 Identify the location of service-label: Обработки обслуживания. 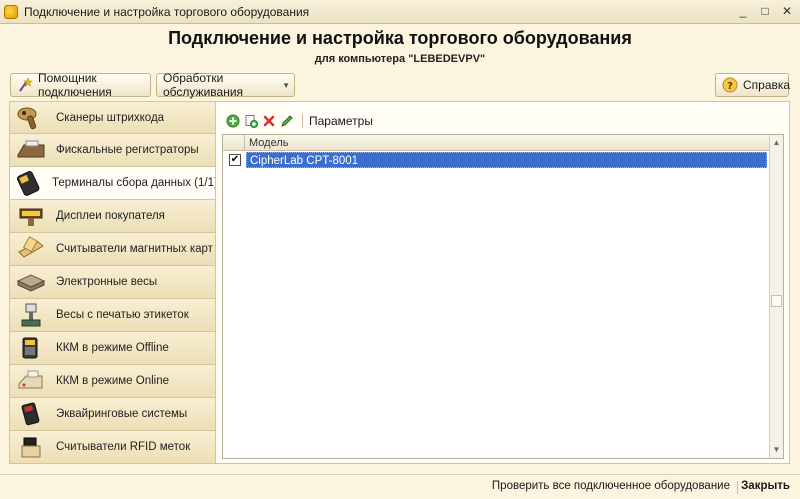
(203, 85).